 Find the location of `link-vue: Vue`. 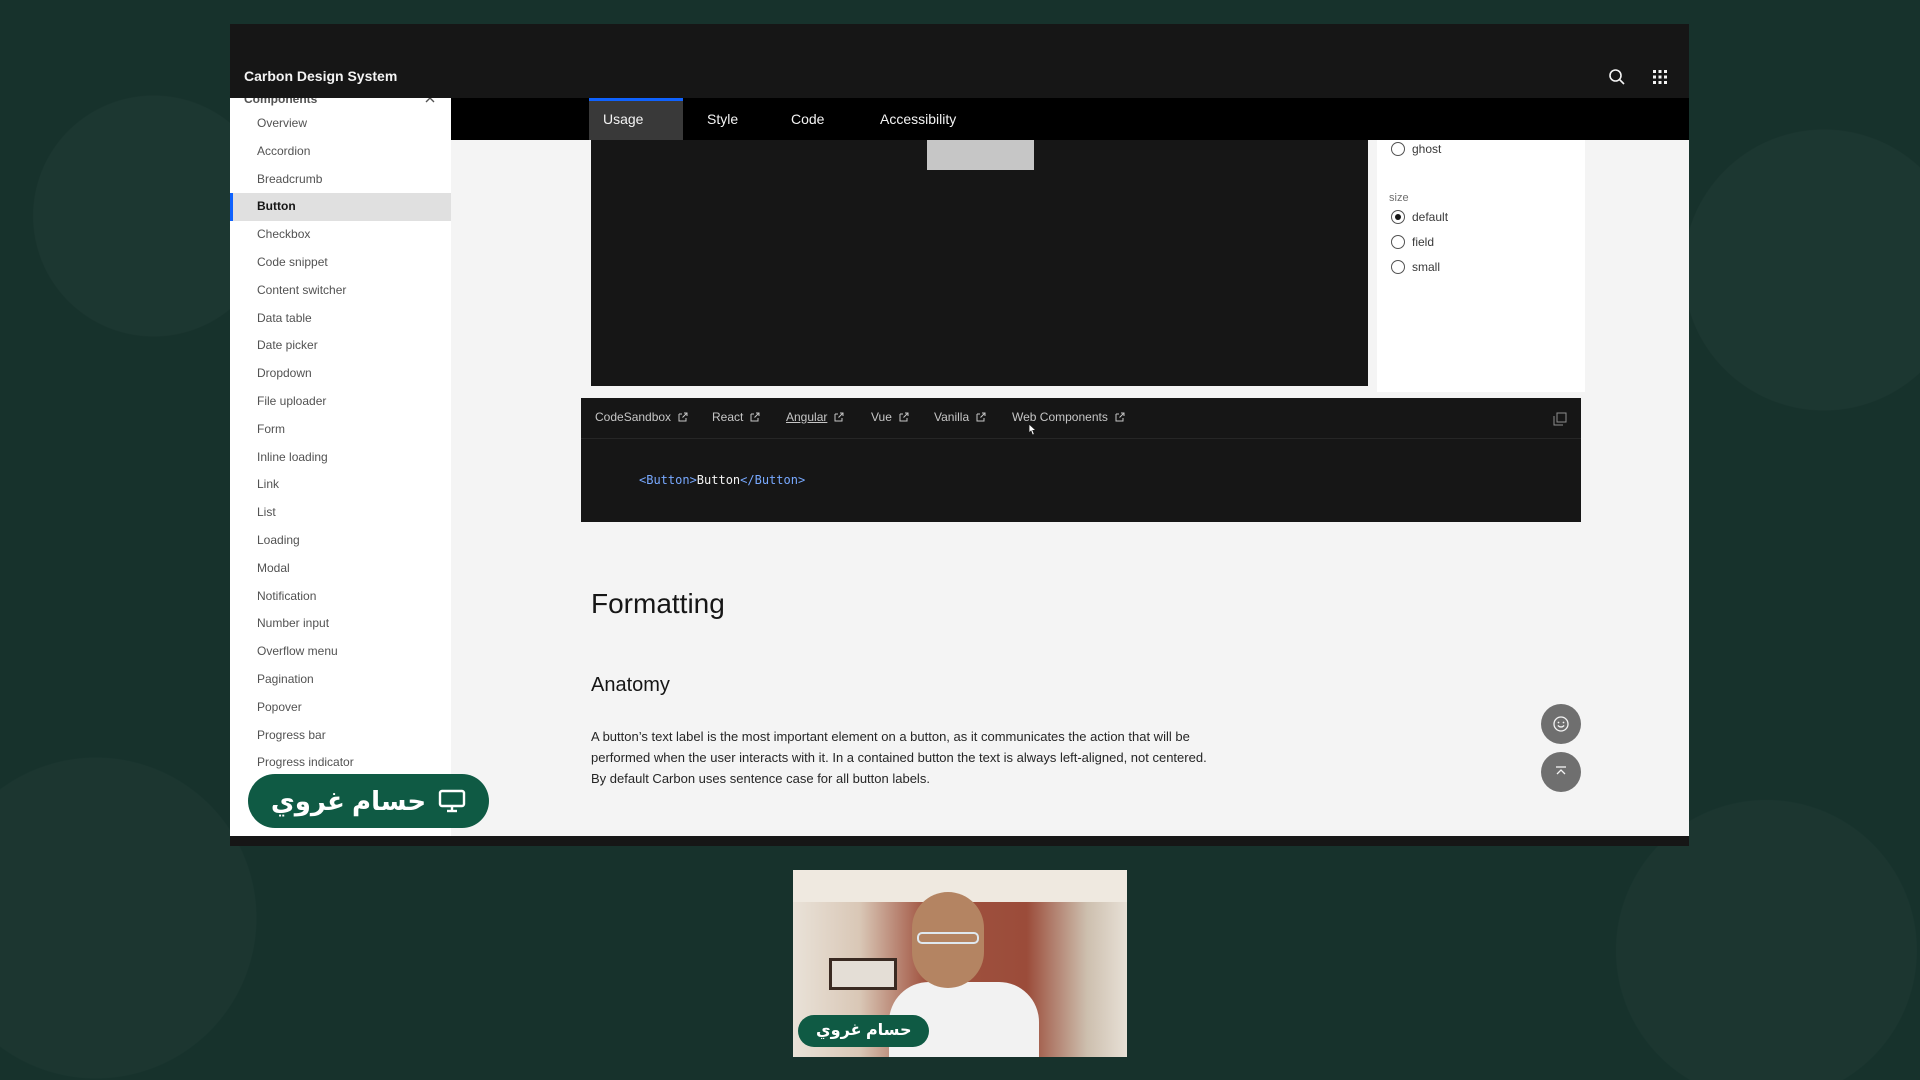

link-vue: Vue is located at coordinates (890, 417).